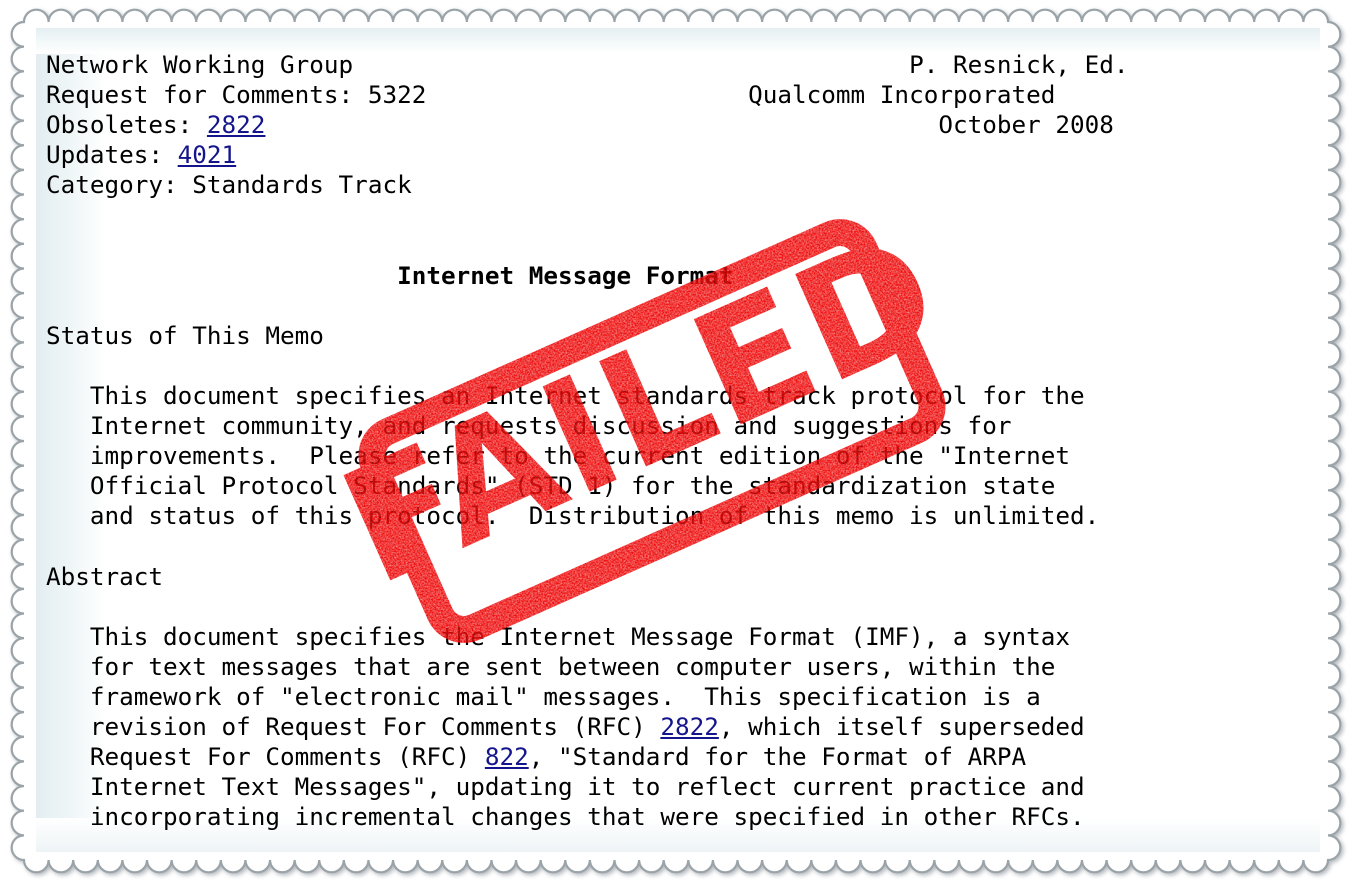  I want to click on link-updates-4021: 4021, so click(207, 154).